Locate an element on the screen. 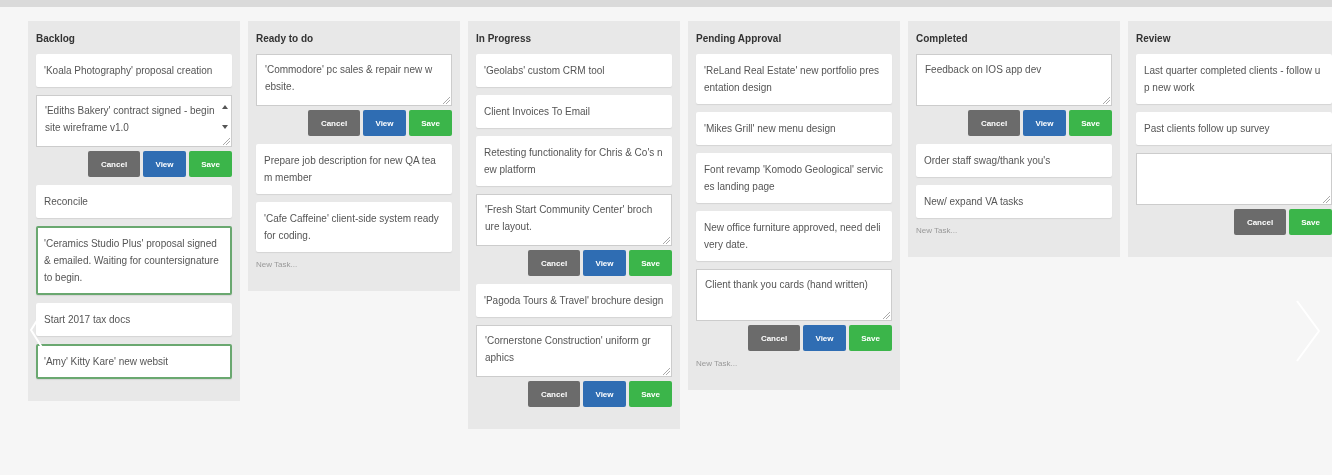 Image resolution: width=1332 pixels, height=475 pixels. task-card: Prepare job description for new QA team member is located at coordinates (354, 169).